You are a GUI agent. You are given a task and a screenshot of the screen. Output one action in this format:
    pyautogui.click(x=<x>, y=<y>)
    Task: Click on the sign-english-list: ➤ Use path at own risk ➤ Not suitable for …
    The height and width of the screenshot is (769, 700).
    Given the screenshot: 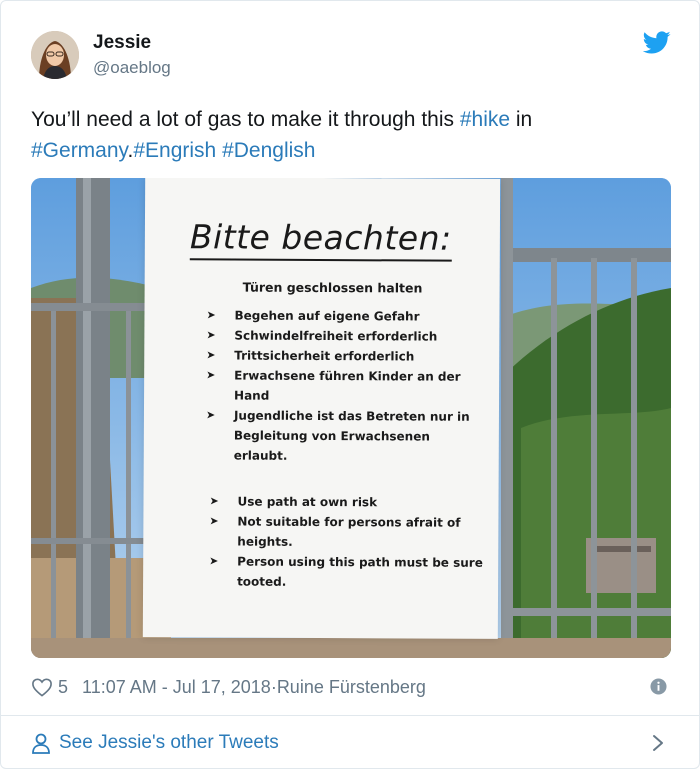 What is the action you would take?
    pyautogui.click(x=349, y=541)
    